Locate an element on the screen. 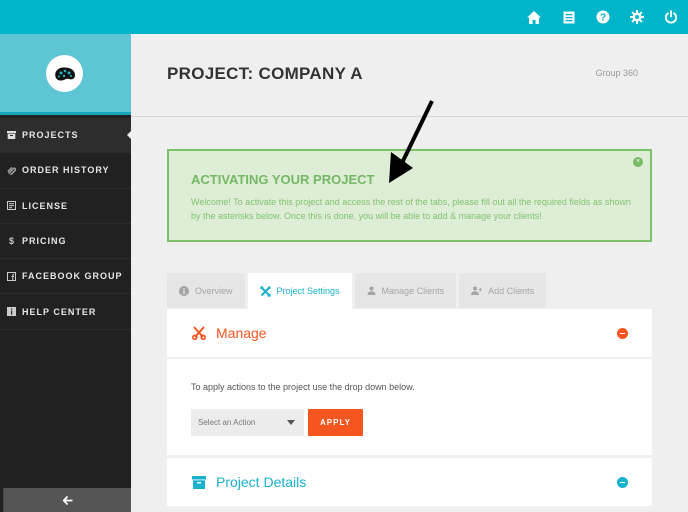  archive-icon is located at coordinates (11, 135).